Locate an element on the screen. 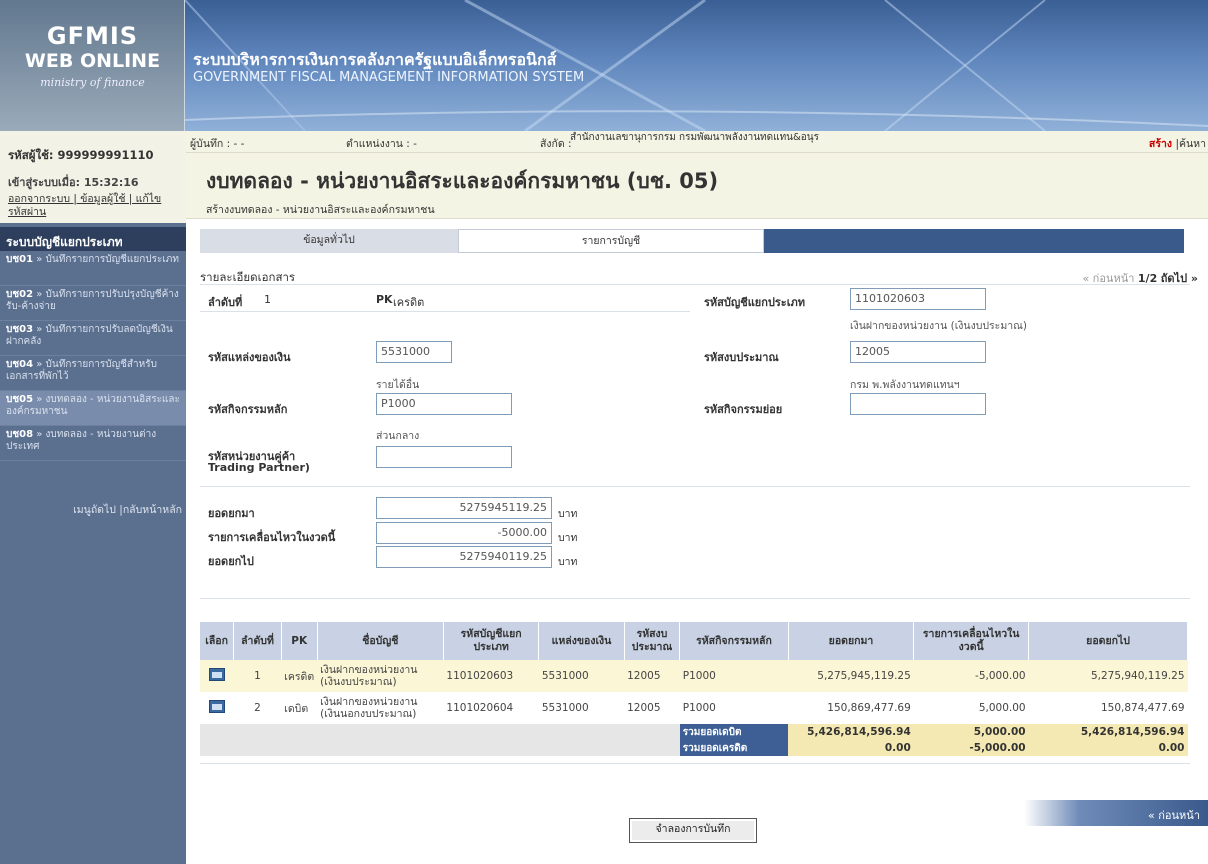 The width and height of the screenshot is (1208, 864). carry-in-unit: บาท is located at coordinates (568, 514).